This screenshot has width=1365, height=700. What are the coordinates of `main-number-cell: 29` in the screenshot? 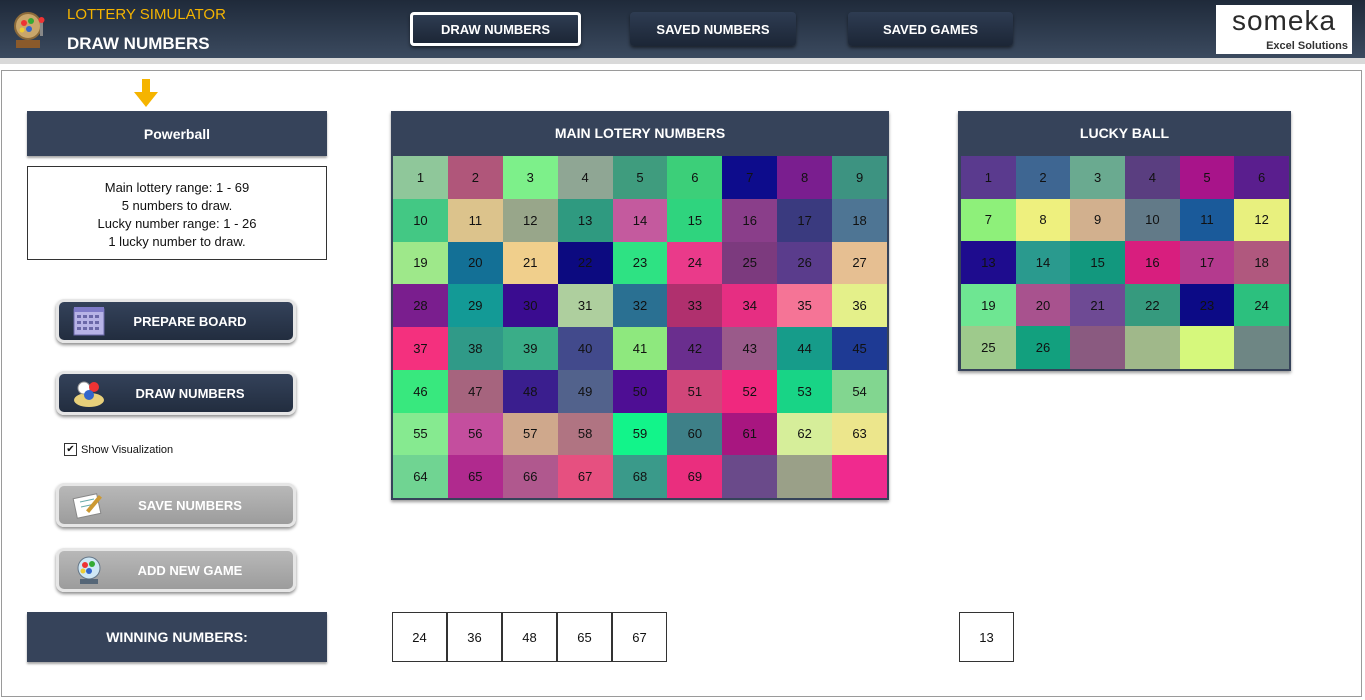 It's located at (475, 305).